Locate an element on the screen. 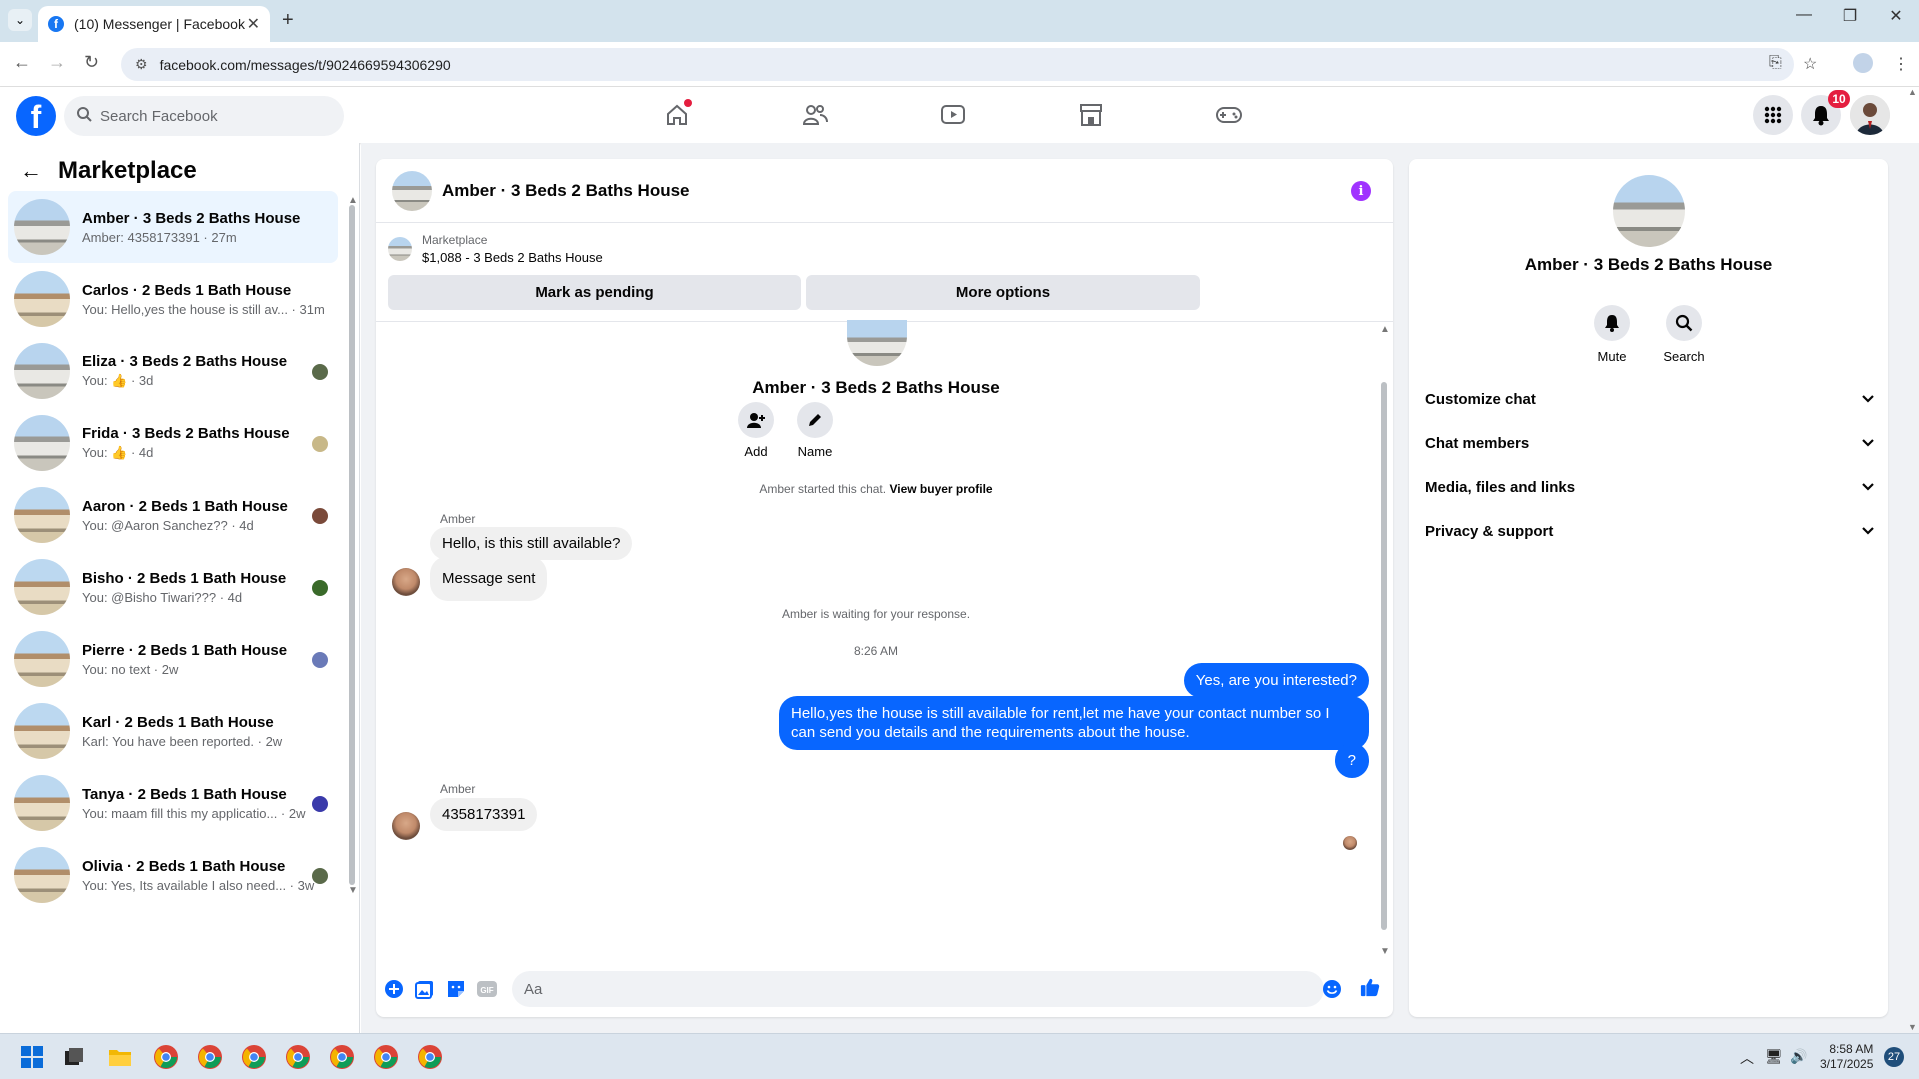 Image resolution: width=1919 pixels, height=1079 pixels. start-windows-icon is located at coordinates (32, 1057).